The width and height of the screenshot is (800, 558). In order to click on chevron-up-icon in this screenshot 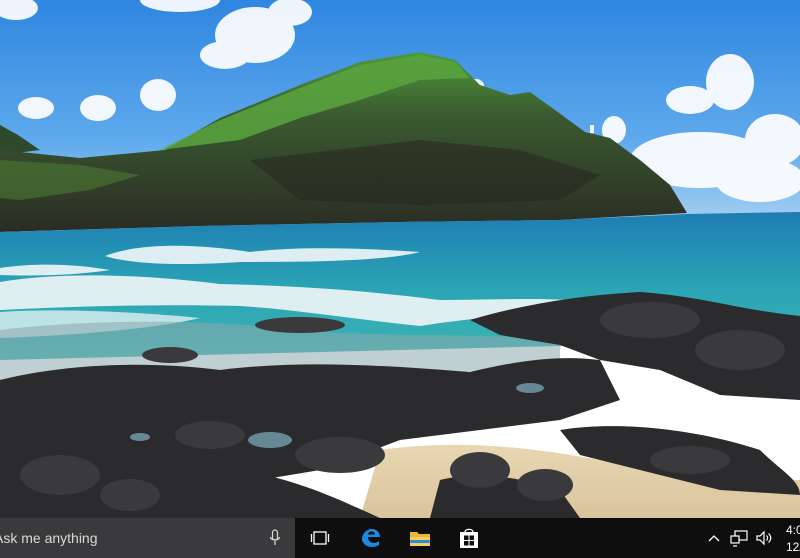, I will do `click(714, 538)`.